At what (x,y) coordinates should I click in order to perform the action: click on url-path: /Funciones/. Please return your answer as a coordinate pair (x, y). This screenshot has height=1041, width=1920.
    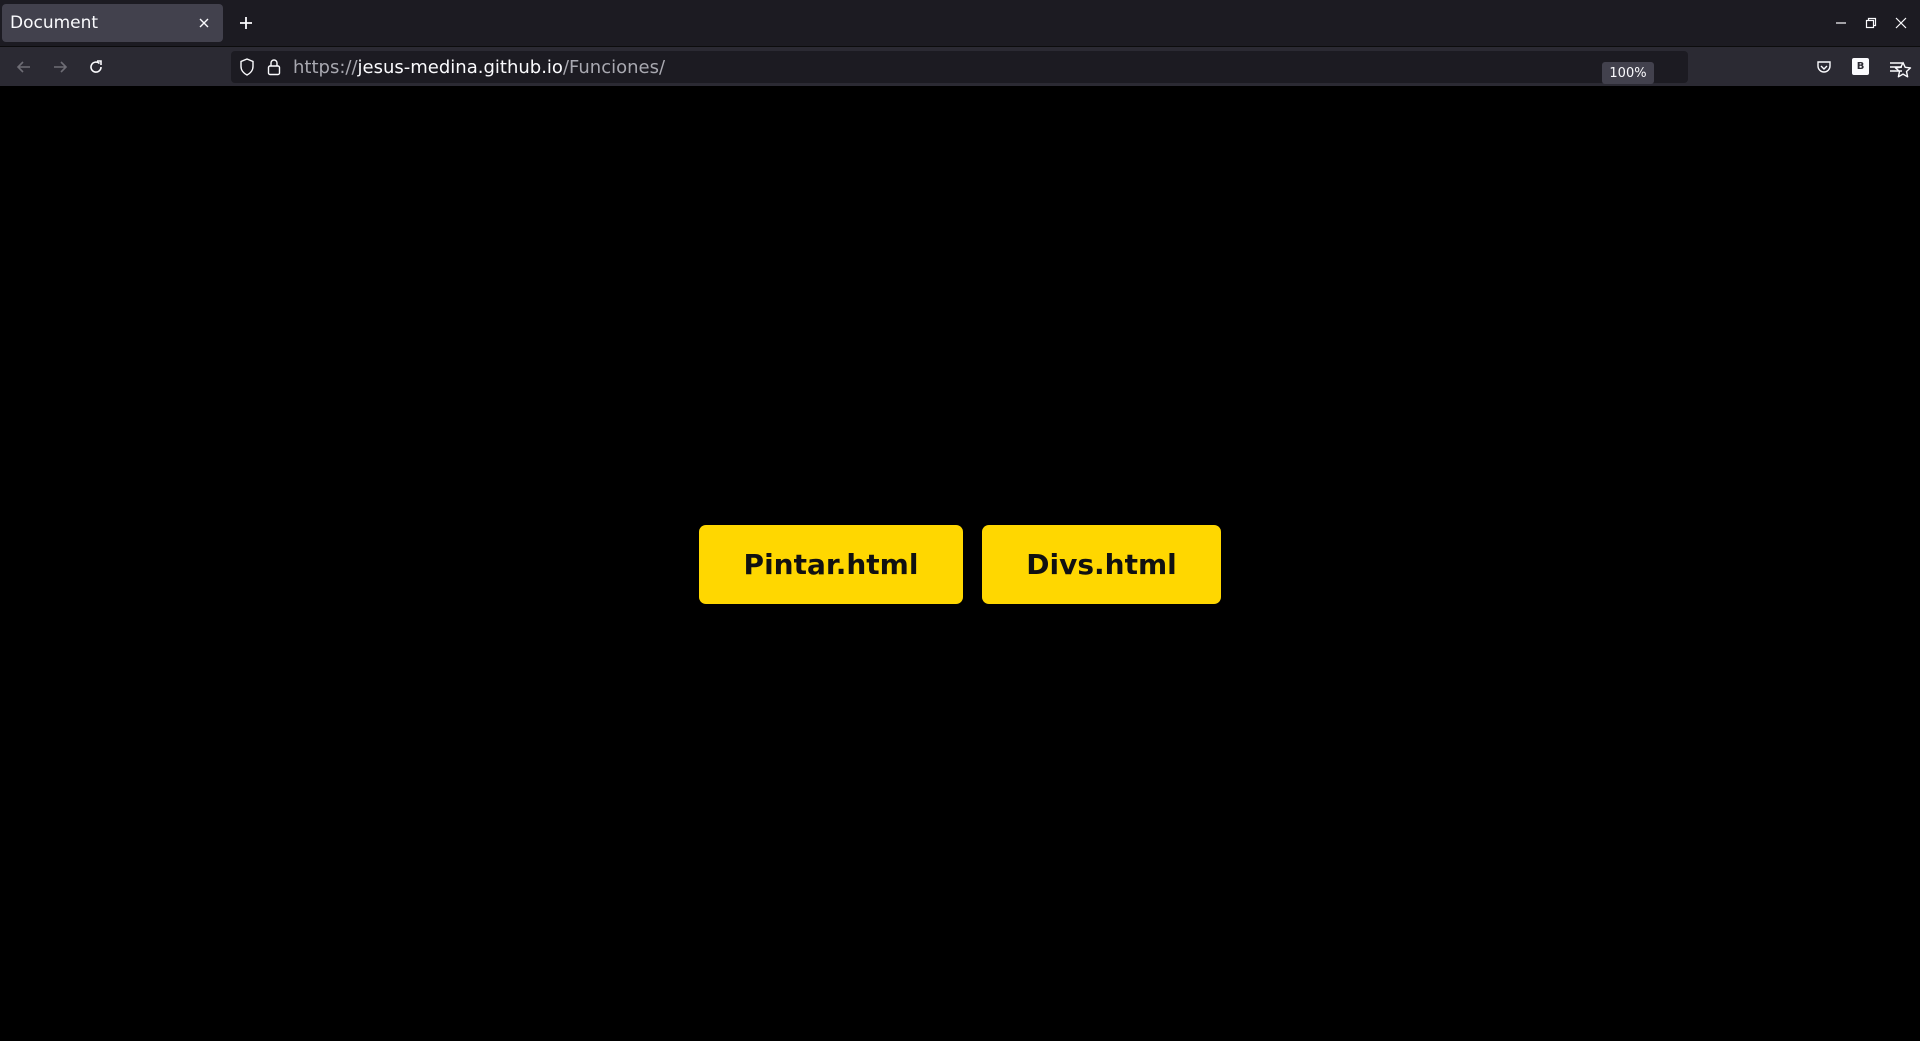
    Looking at the image, I should click on (614, 67).